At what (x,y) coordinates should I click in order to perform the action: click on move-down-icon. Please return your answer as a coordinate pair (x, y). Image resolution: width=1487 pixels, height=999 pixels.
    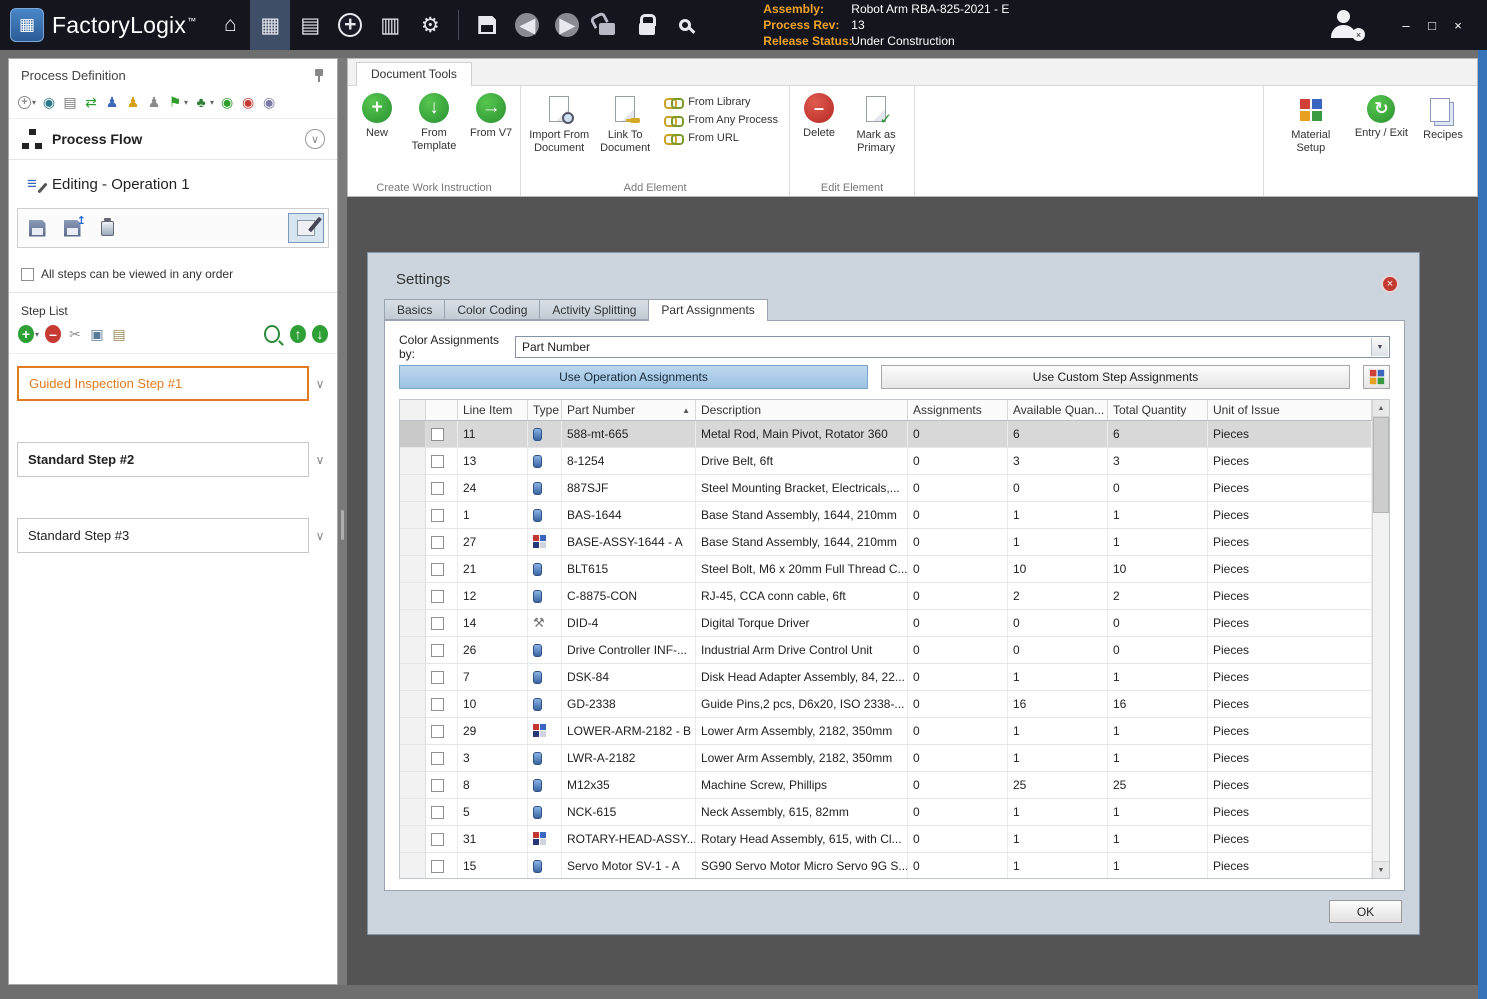
    Looking at the image, I should click on (320, 334).